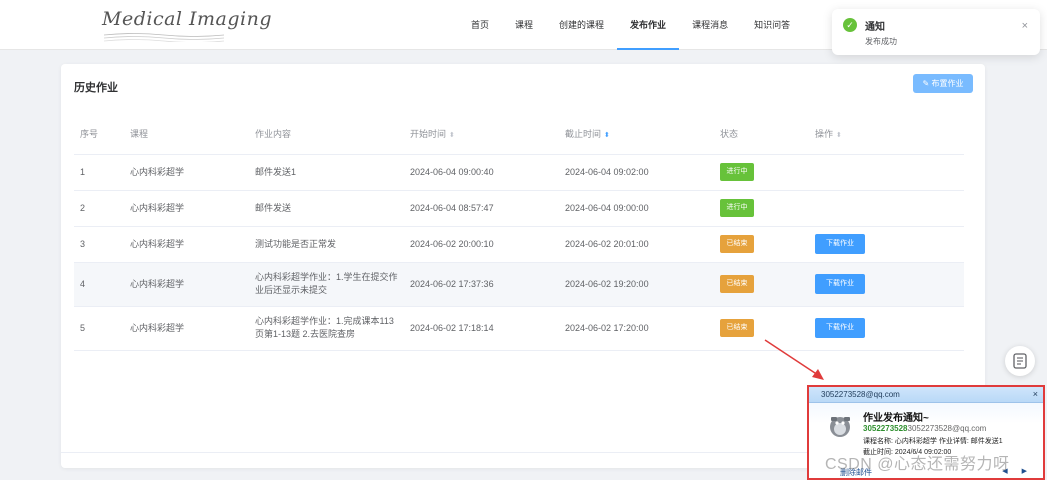  What do you see at coordinates (326, 244) in the screenshot?
I see `cell-content: 测试功能是否正常发` at bounding box center [326, 244].